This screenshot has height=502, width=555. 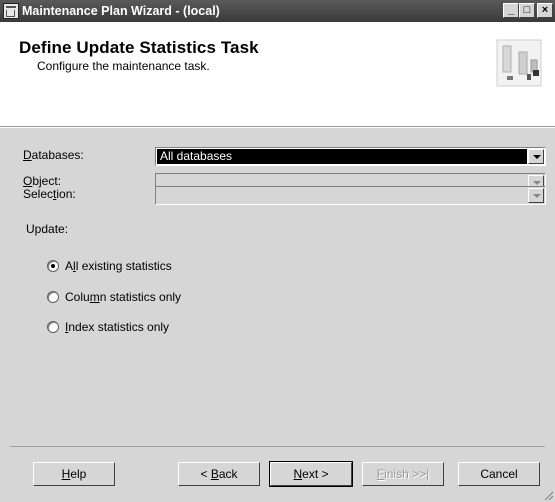 What do you see at coordinates (214, 474) in the screenshot?
I see `back-accel: B` at bounding box center [214, 474].